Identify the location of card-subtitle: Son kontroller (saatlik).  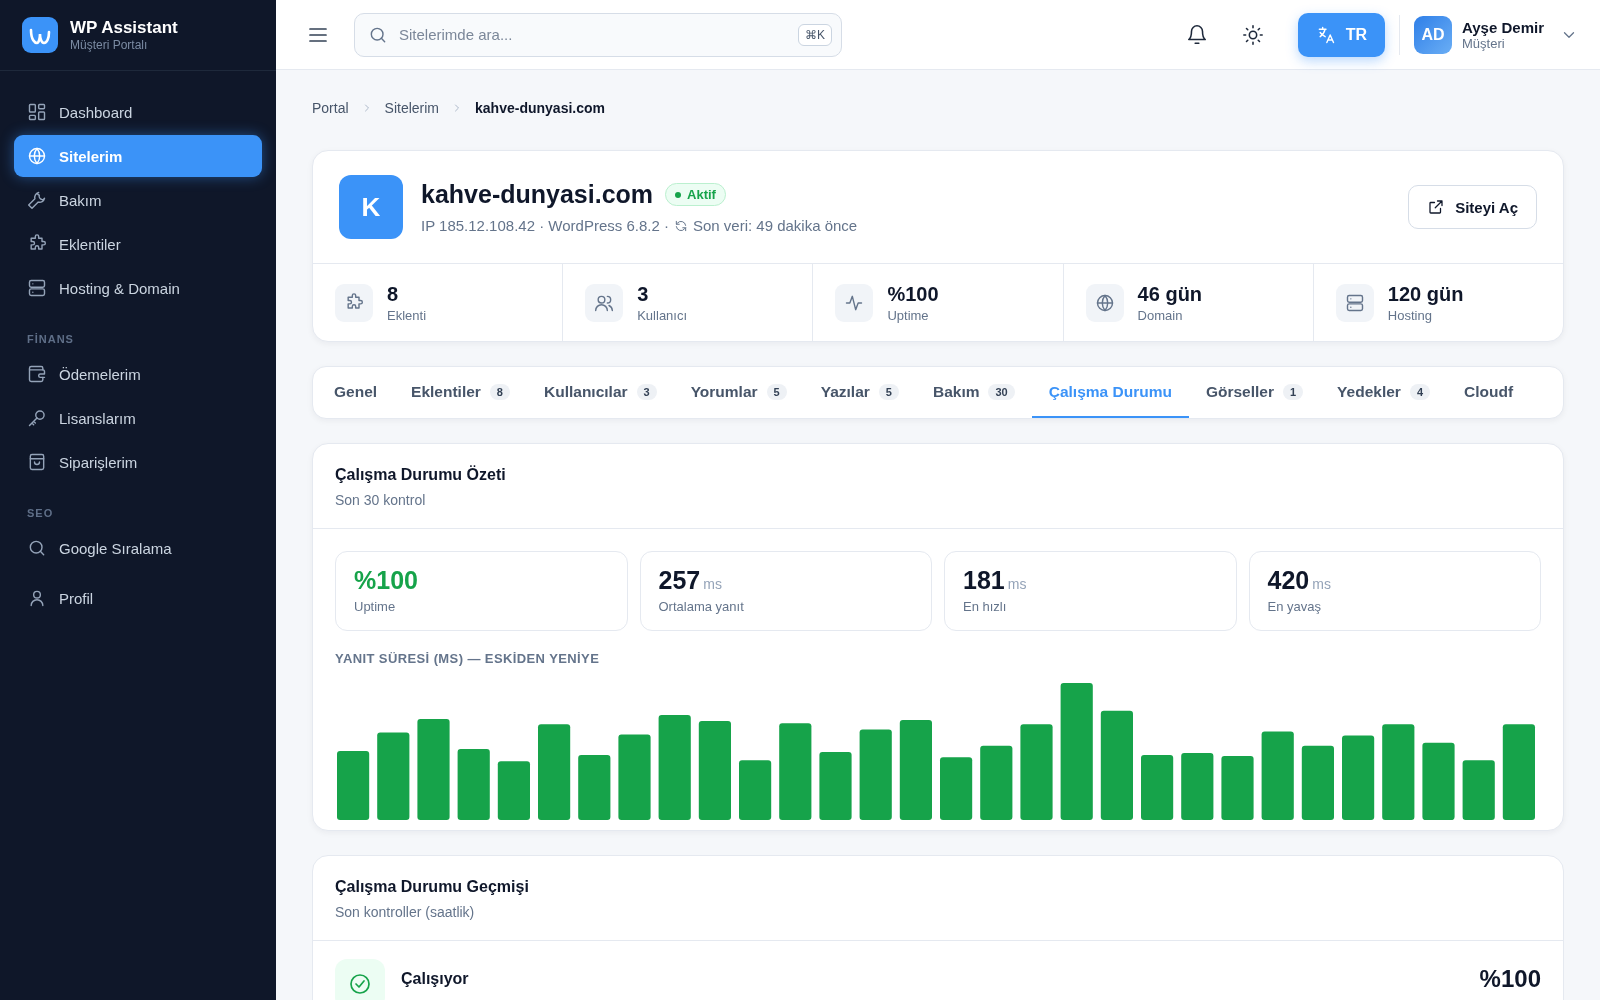
(405, 912).